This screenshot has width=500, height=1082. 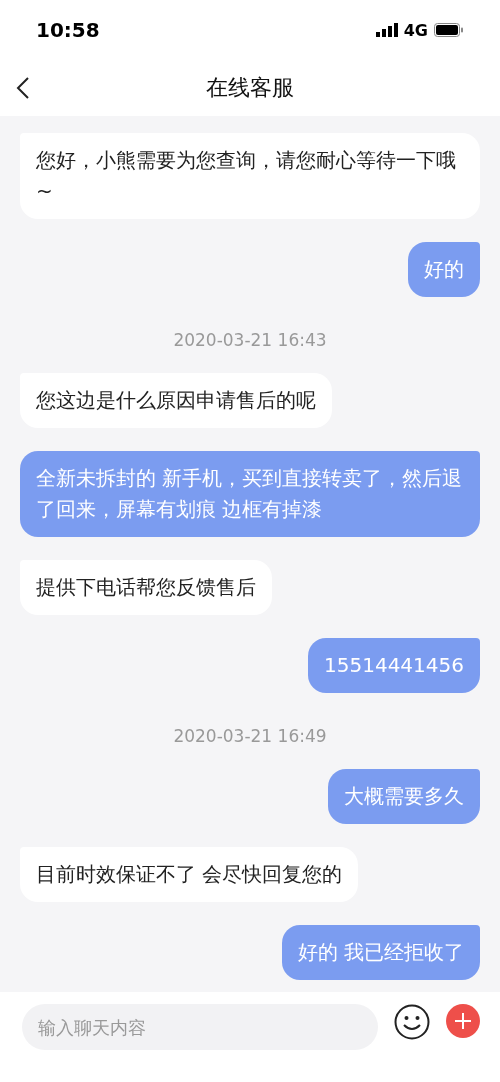 What do you see at coordinates (386, 30) in the screenshot?
I see `signal-icon` at bounding box center [386, 30].